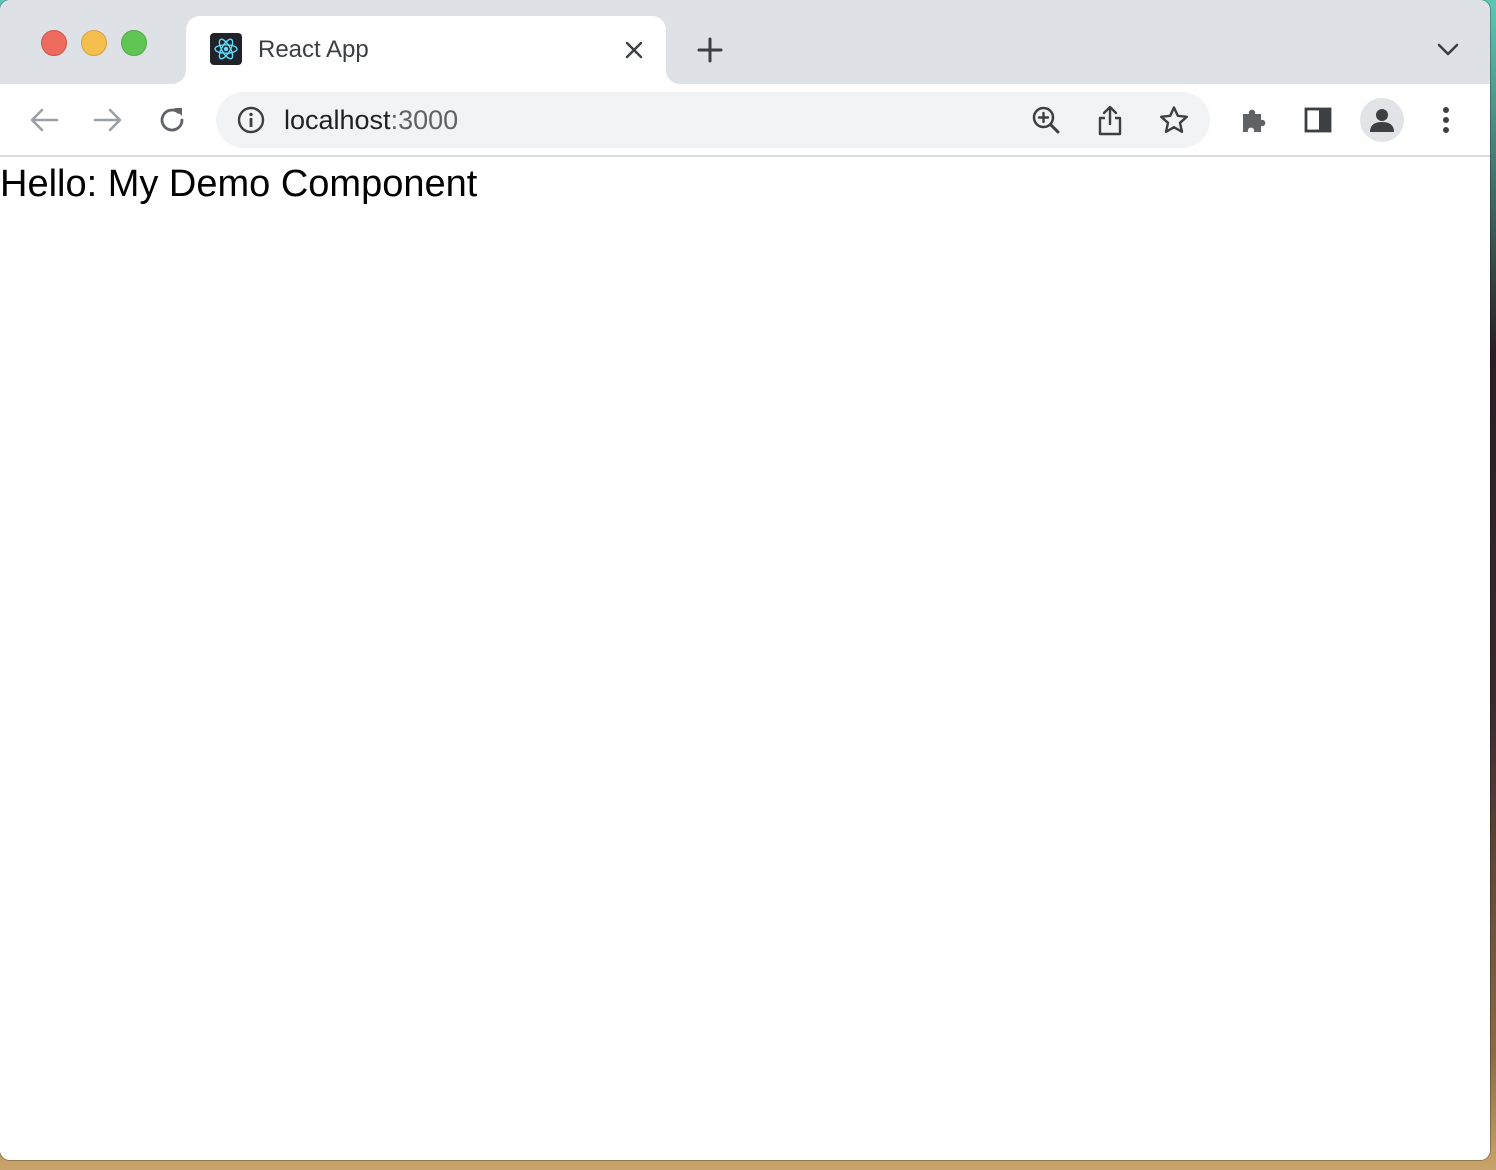 The height and width of the screenshot is (1170, 1496). Describe the element at coordinates (1110, 120) in the screenshot. I see `share-icon` at that location.